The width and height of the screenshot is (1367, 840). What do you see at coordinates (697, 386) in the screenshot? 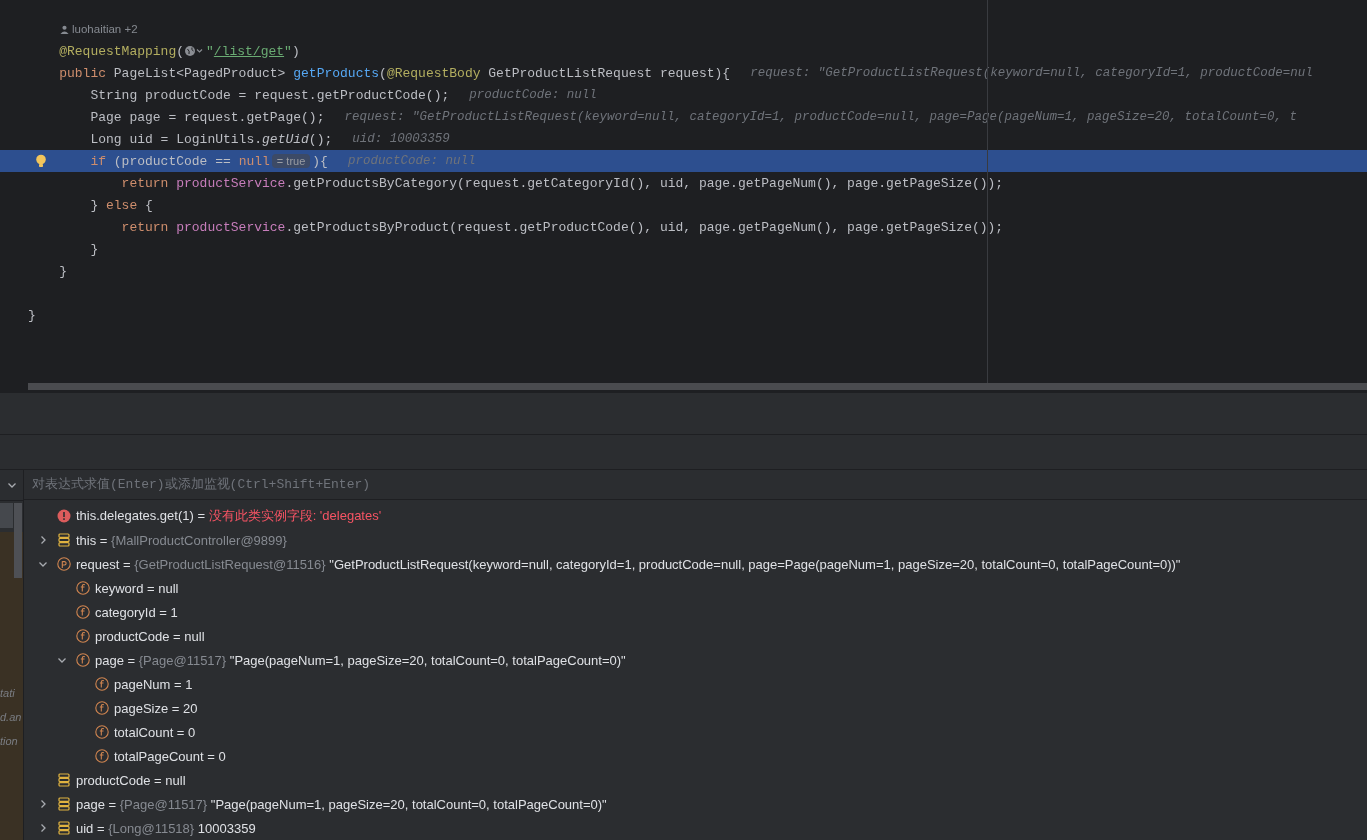
I see `horizontal-scrollbar` at bounding box center [697, 386].